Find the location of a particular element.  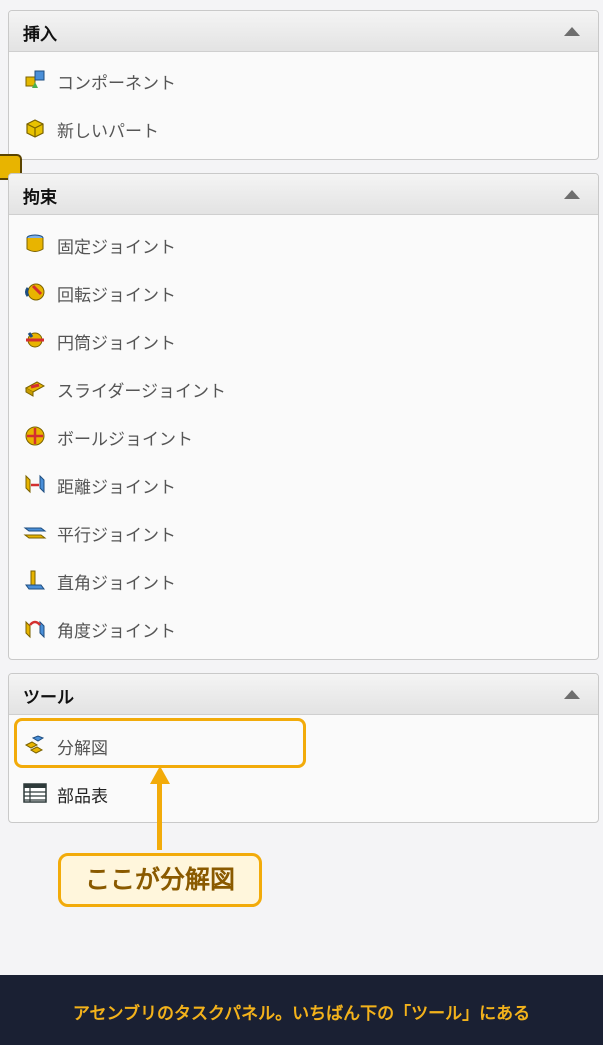

new-part-icon is located at coordinates (35, 128).